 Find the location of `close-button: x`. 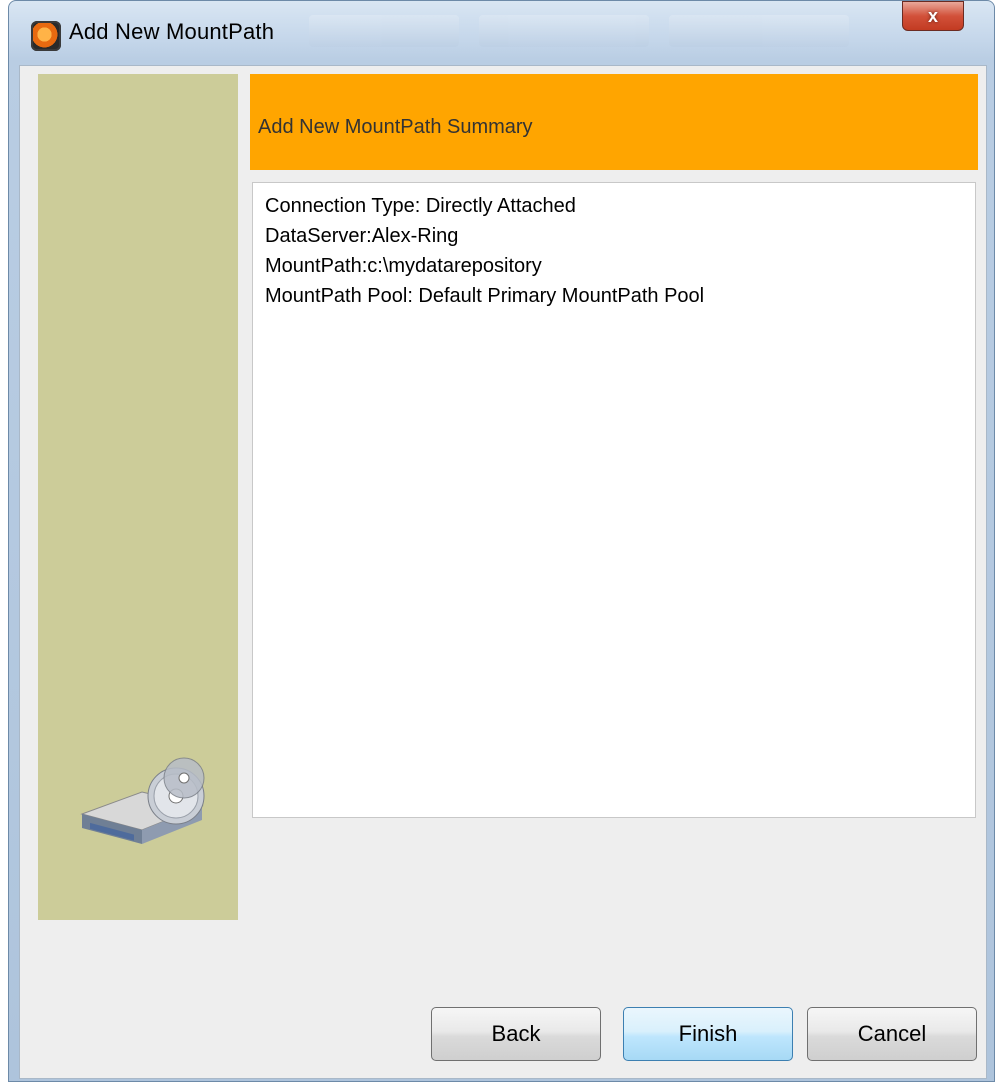

close-button: x is located at coordinates (933, 16).